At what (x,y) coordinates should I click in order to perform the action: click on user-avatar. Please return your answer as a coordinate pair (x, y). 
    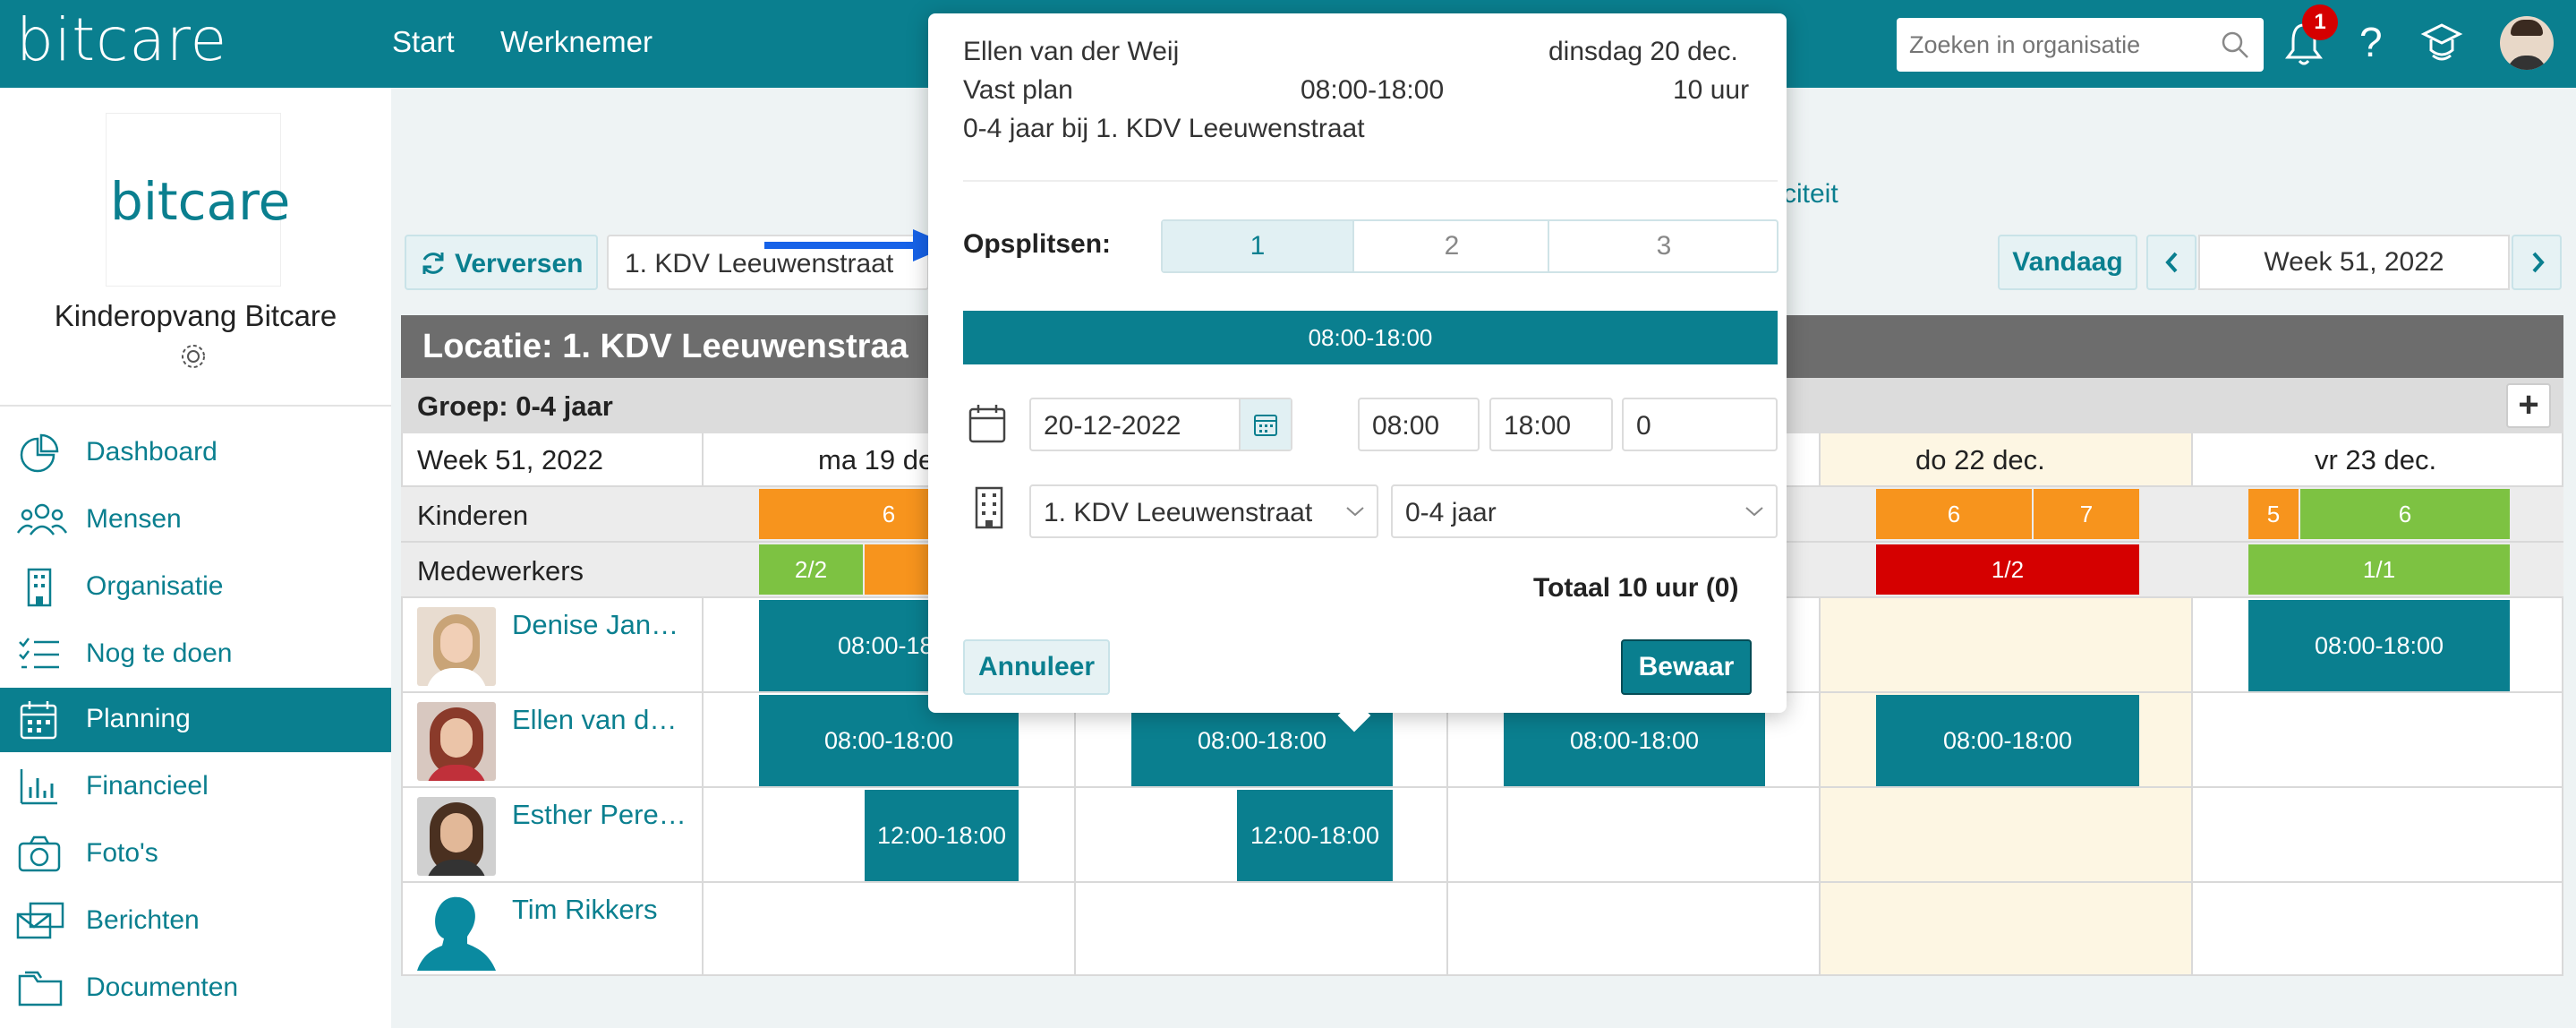
    Looking at the image, I should click on (2527, 43).